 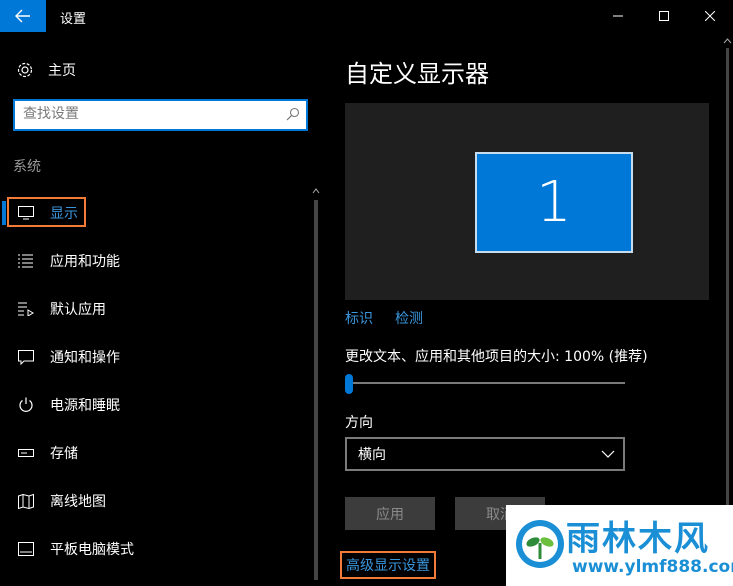 What do you see at coordinates (359, 318) in the screenshot?
I see `identify-link: 标识` at bounding box center [359, 318].